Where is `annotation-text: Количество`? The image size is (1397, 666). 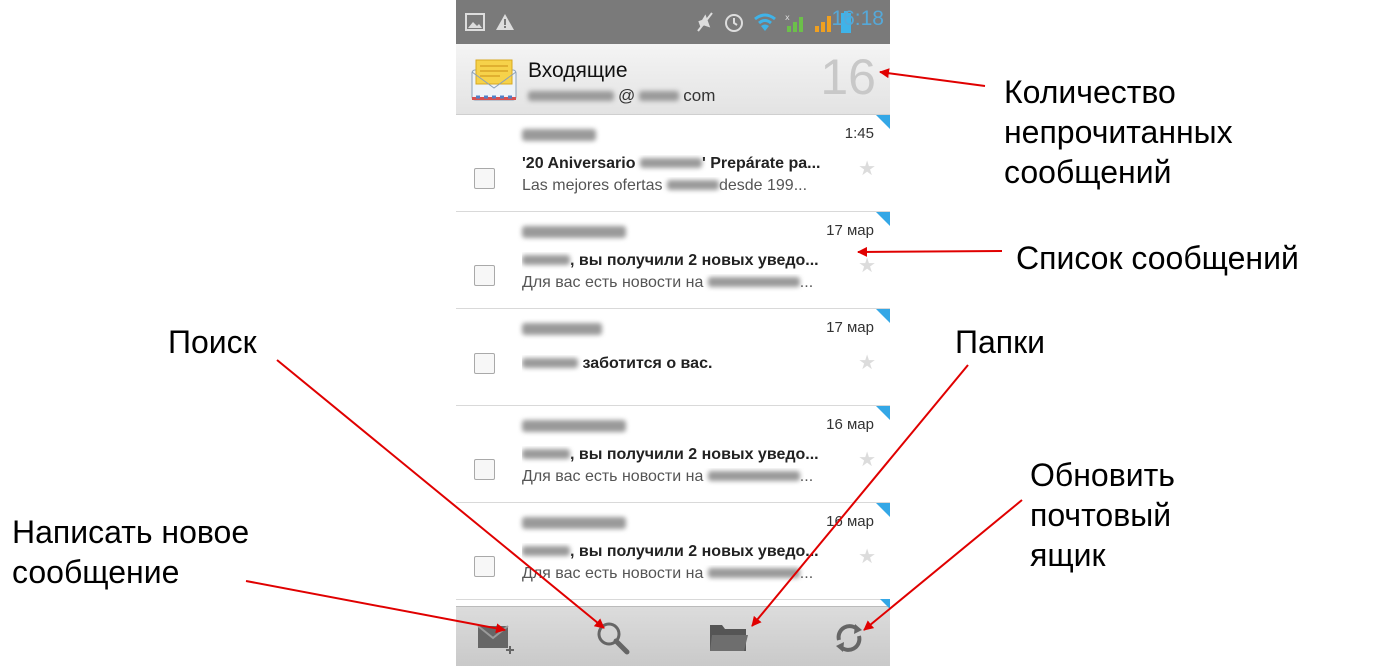
annotation-text: Количество is located at coordinates (1090, 92).